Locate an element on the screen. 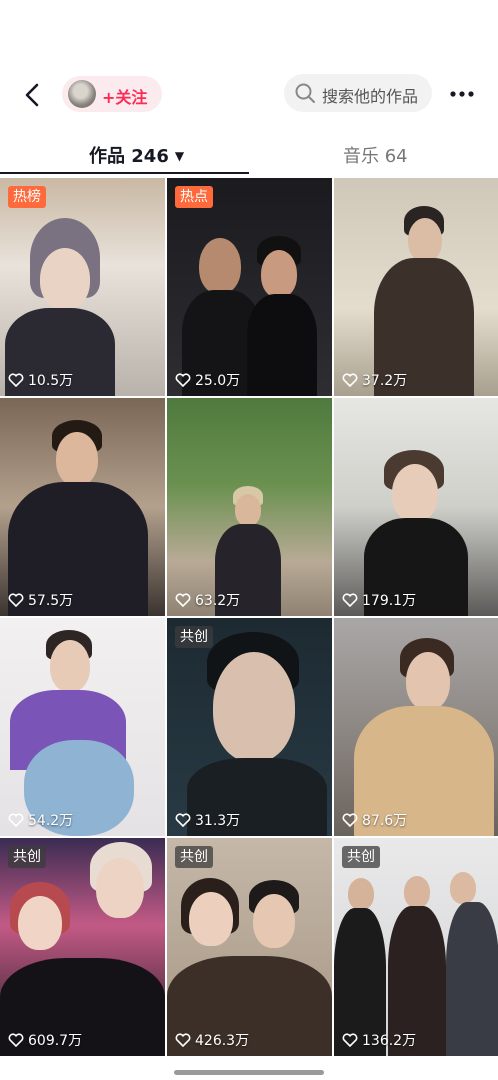 The image size is (498, 1080). video-thumbnail: 57.5万 is located at coordinates (82, 507).